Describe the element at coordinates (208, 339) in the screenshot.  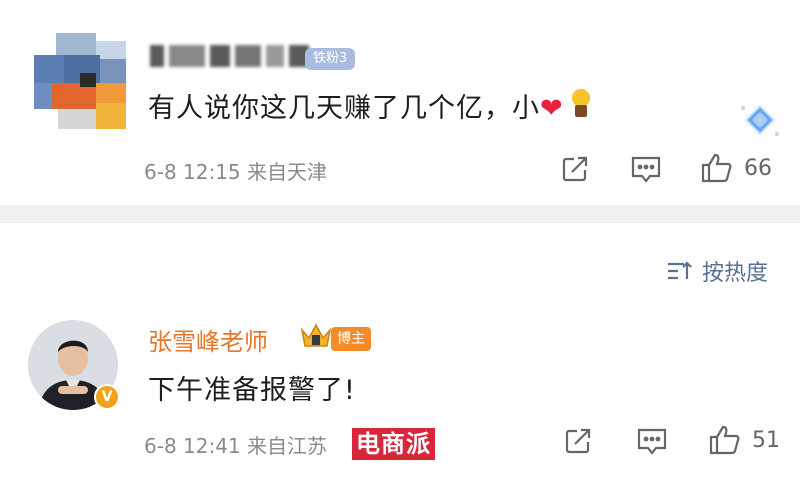
I see `username: 张雪峰老师` at that location.